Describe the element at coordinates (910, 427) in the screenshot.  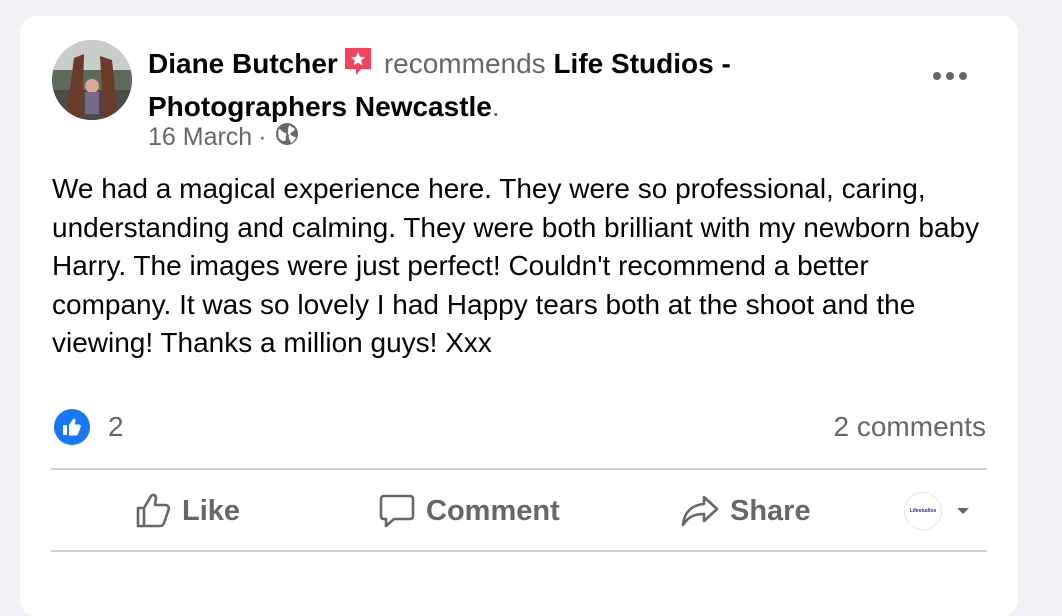
I see `comments-count: 2 comments` at that location.